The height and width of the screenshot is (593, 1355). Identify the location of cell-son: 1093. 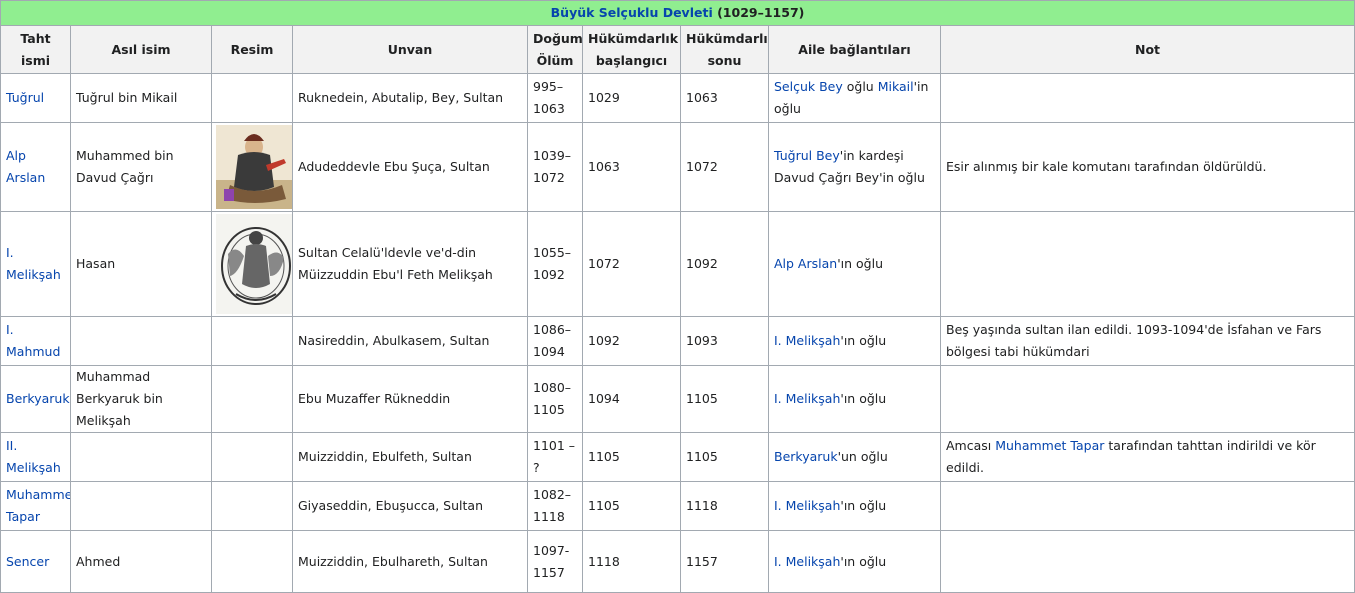
(724, 341).